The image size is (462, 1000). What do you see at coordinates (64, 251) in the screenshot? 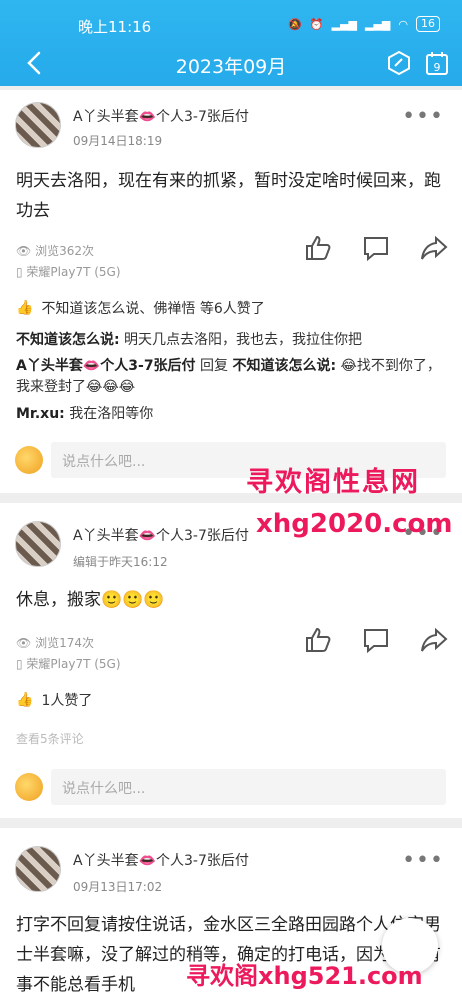
I see `view-count-text: 浏览362次` at bounding box center [64, 251].